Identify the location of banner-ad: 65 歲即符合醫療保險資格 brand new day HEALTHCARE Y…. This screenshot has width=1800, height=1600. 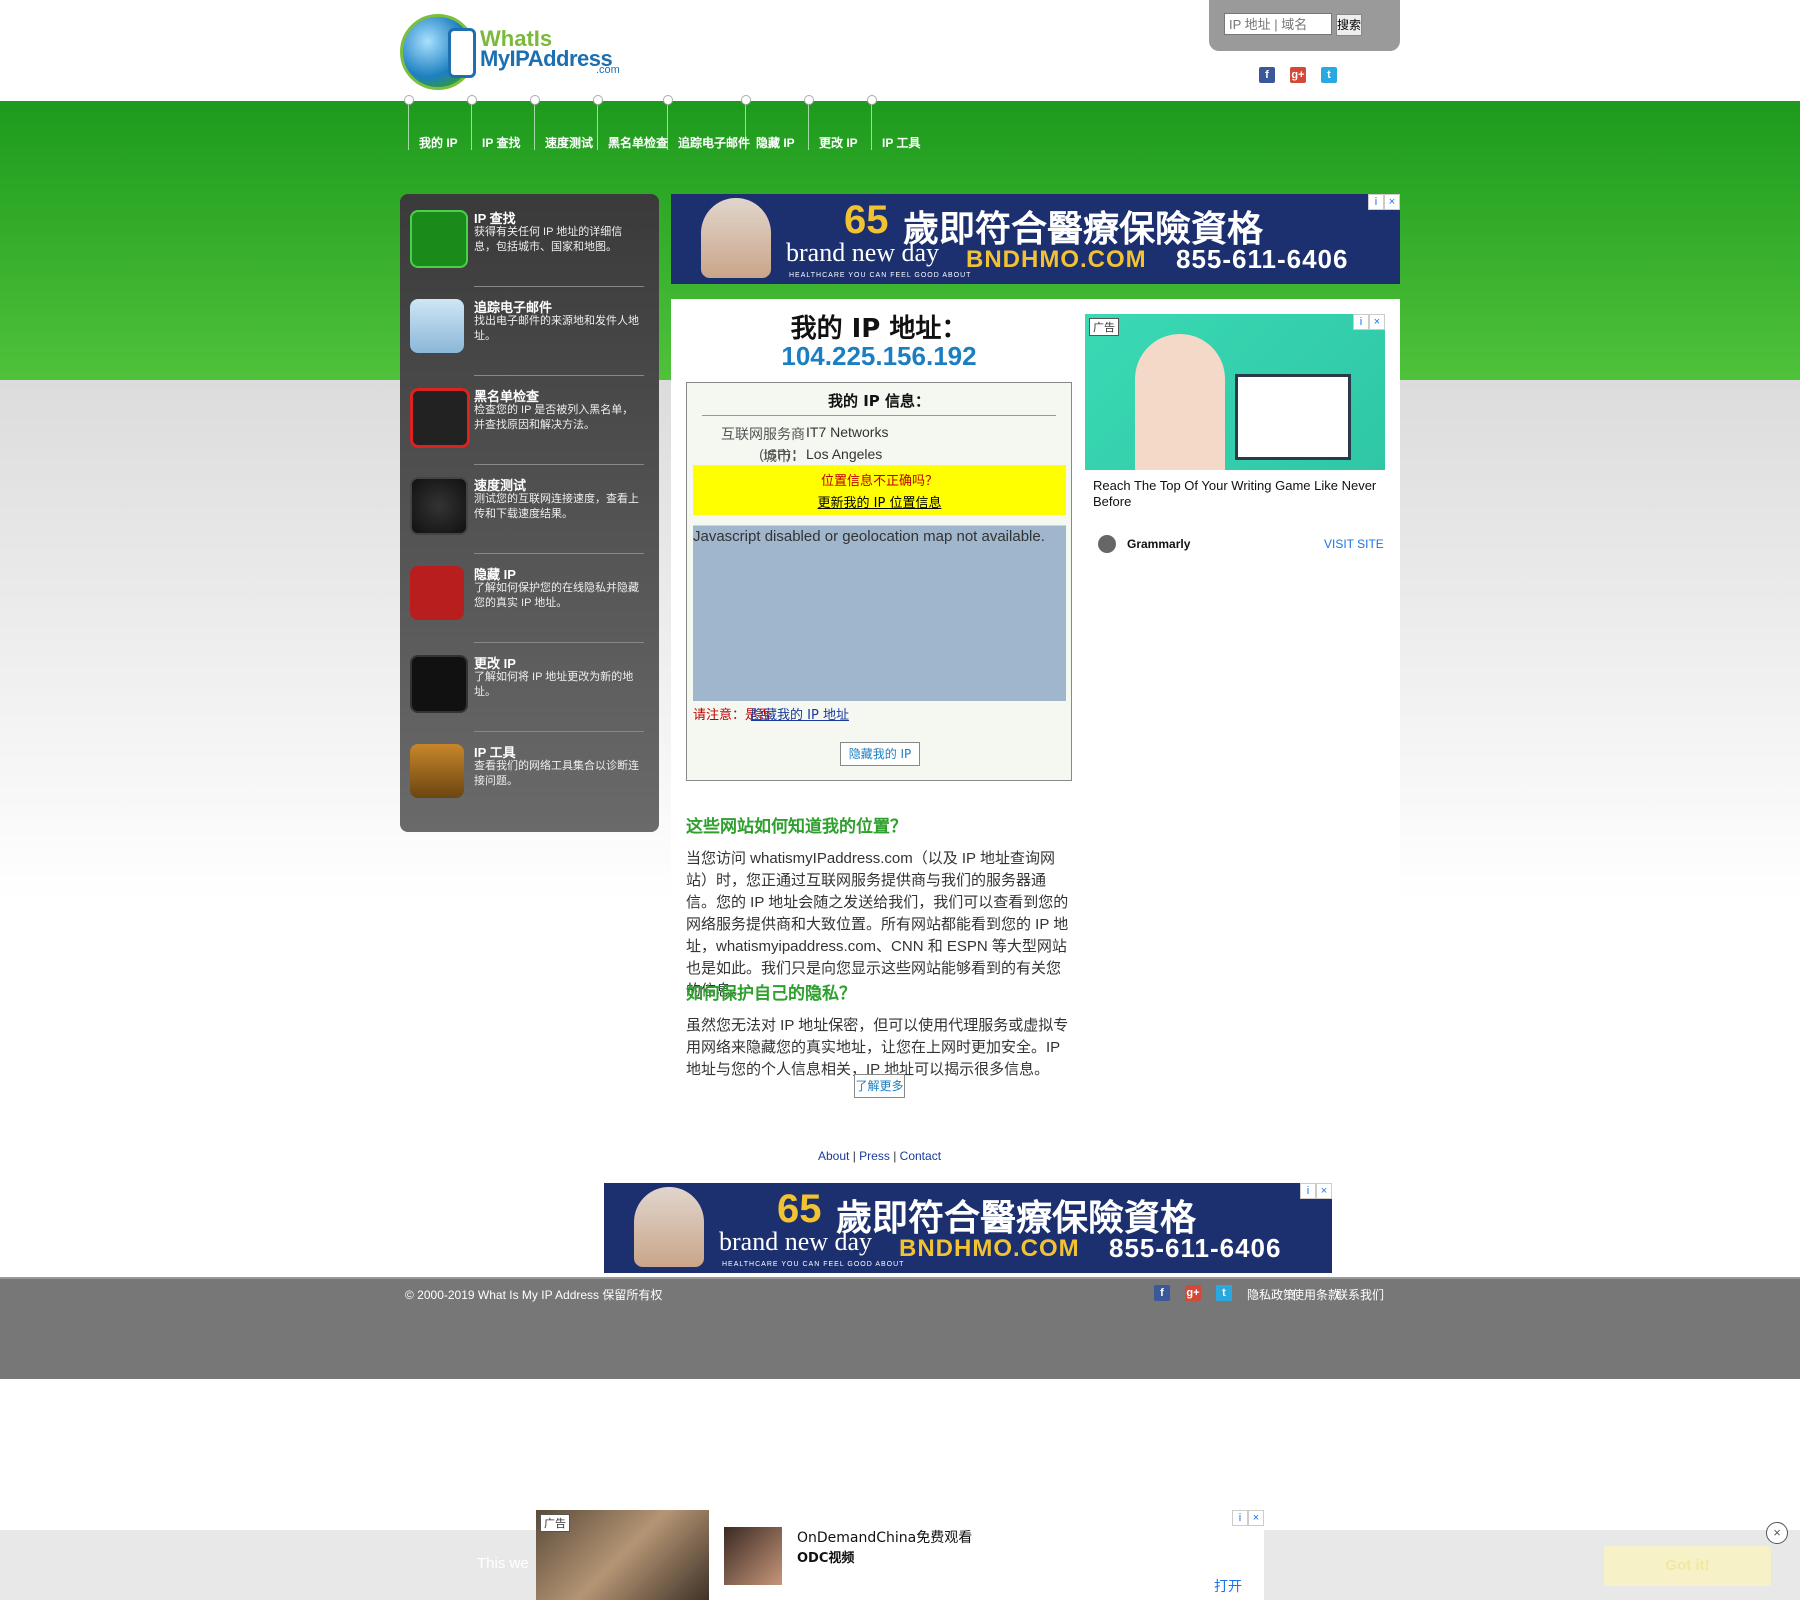
(1035, 239).